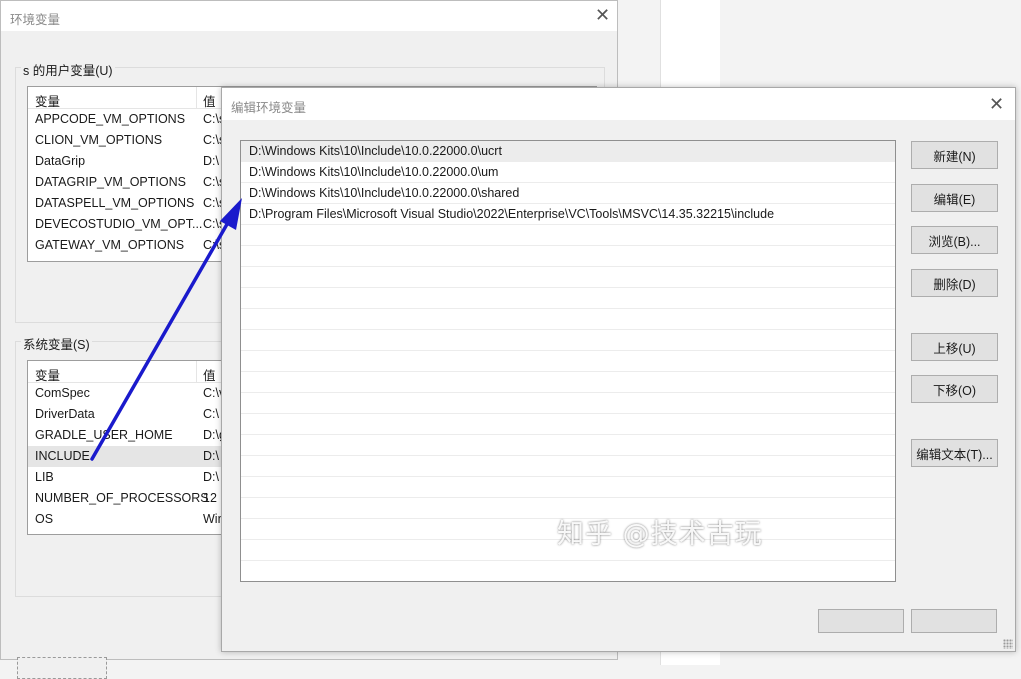 This screenshot has width=1021, height=679. What do you see at coordinates (618, 104) in the screenshot?
I see `edit-titlebar: 编辑环境变量 ✕` at bounding box center [618, 104].